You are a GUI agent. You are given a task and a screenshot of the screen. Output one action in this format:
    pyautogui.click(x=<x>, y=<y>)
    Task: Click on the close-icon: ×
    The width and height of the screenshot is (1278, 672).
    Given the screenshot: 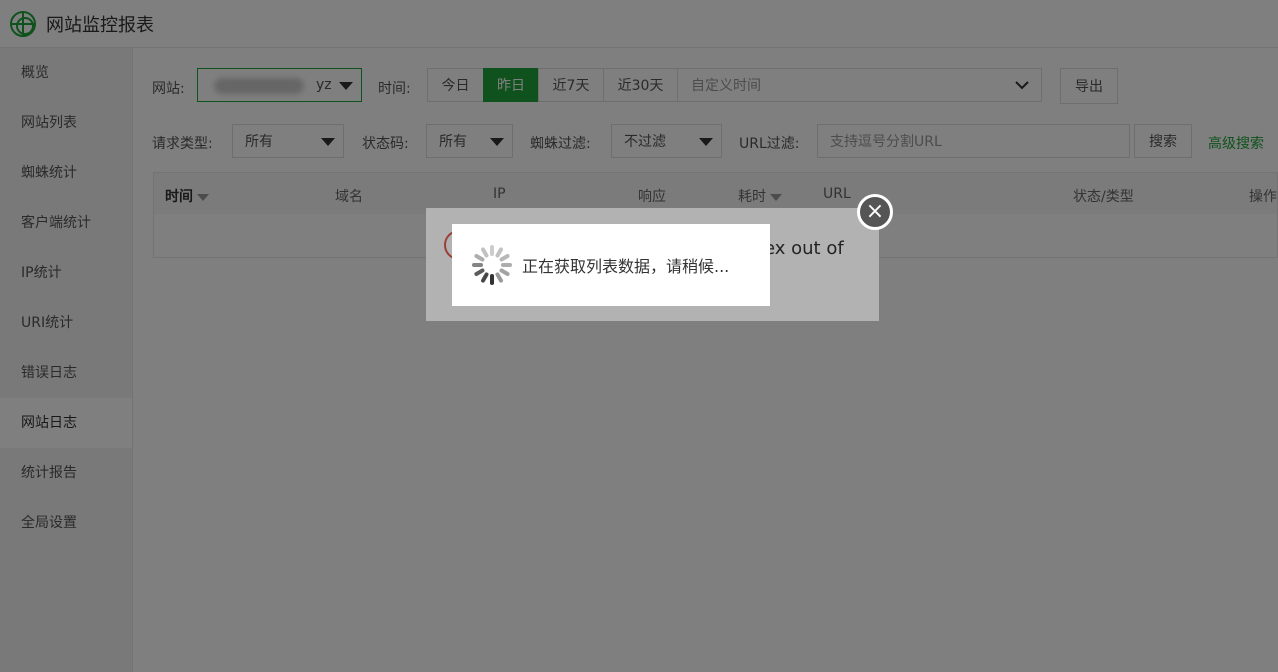 What is the action you would take?
    pyautogui.click(x=875, y=212)
    